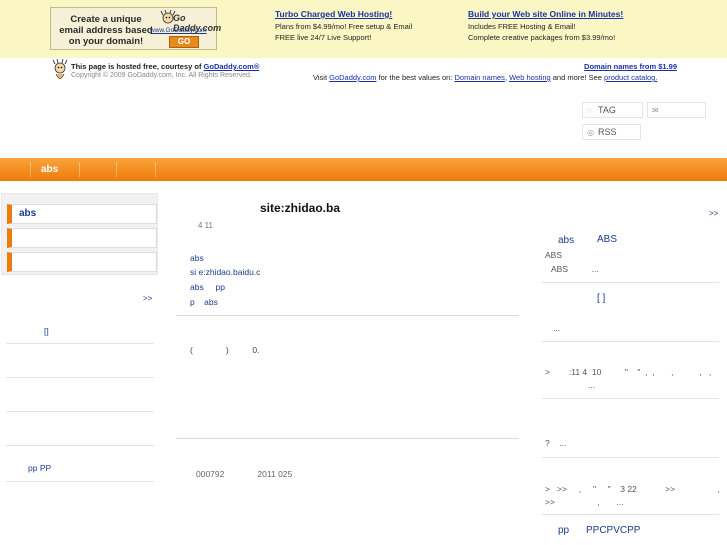 The image size is (727, 545). Describe the element at coordinates (106, 19) in the screenshot. I see `ad-line-1: Create a unique` at that location.